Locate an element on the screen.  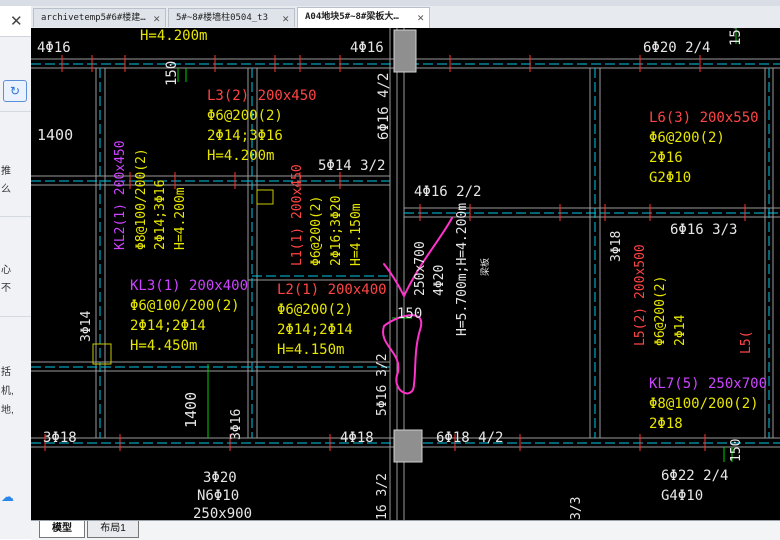
cad-label: 4Φ18 is located at coordinates (357, 438).